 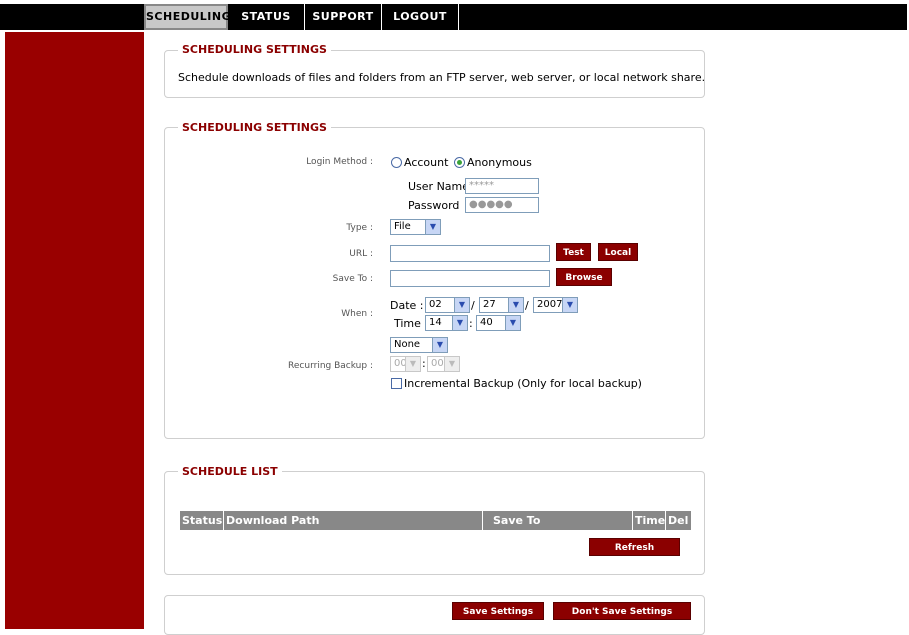 I want to click on account-label: Account, so click(x=426, y=162).